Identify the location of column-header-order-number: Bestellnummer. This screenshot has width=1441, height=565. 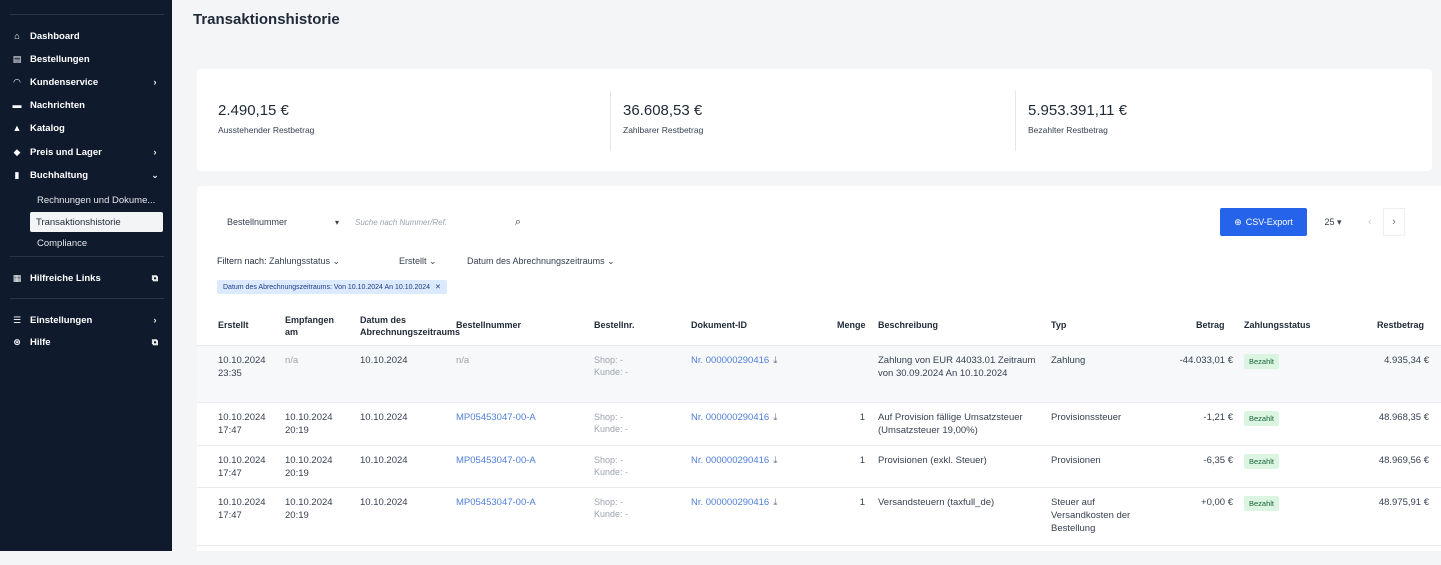
(488, 325).